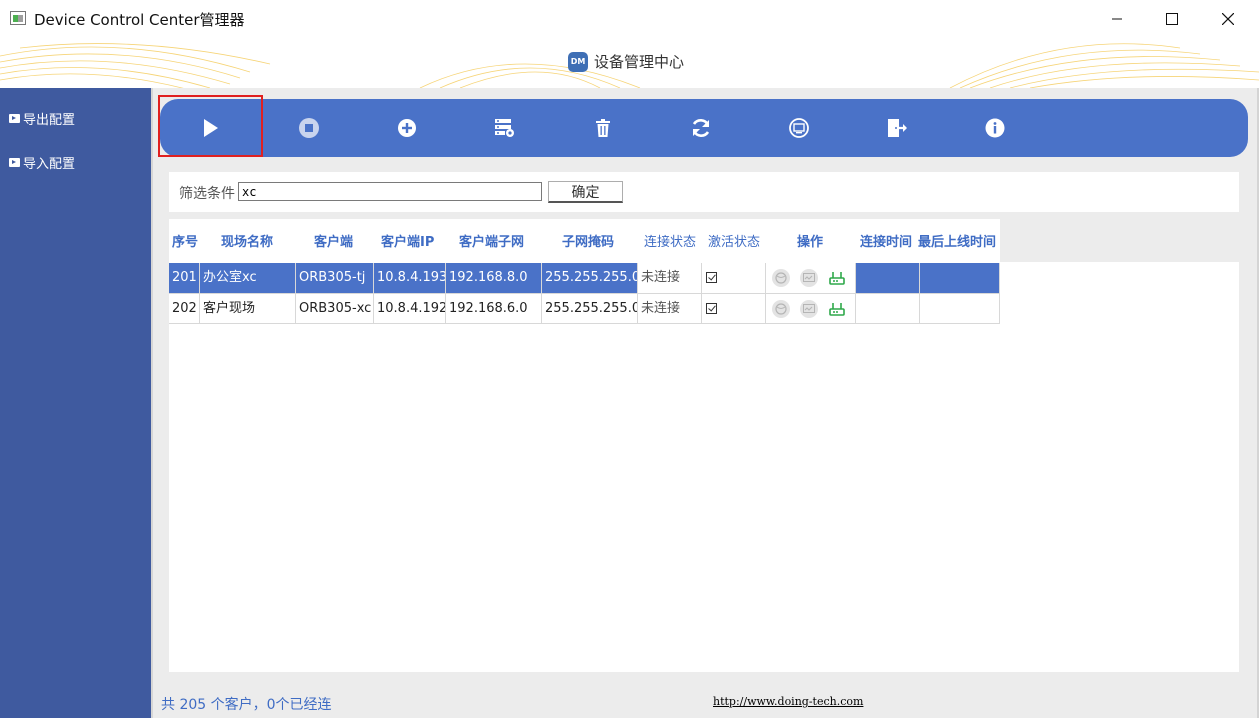  What do you see at coordinates (49, 164) in the screenshot?
I see `sidebar-item-label: 导入配置` at bounding box center [49, 164].